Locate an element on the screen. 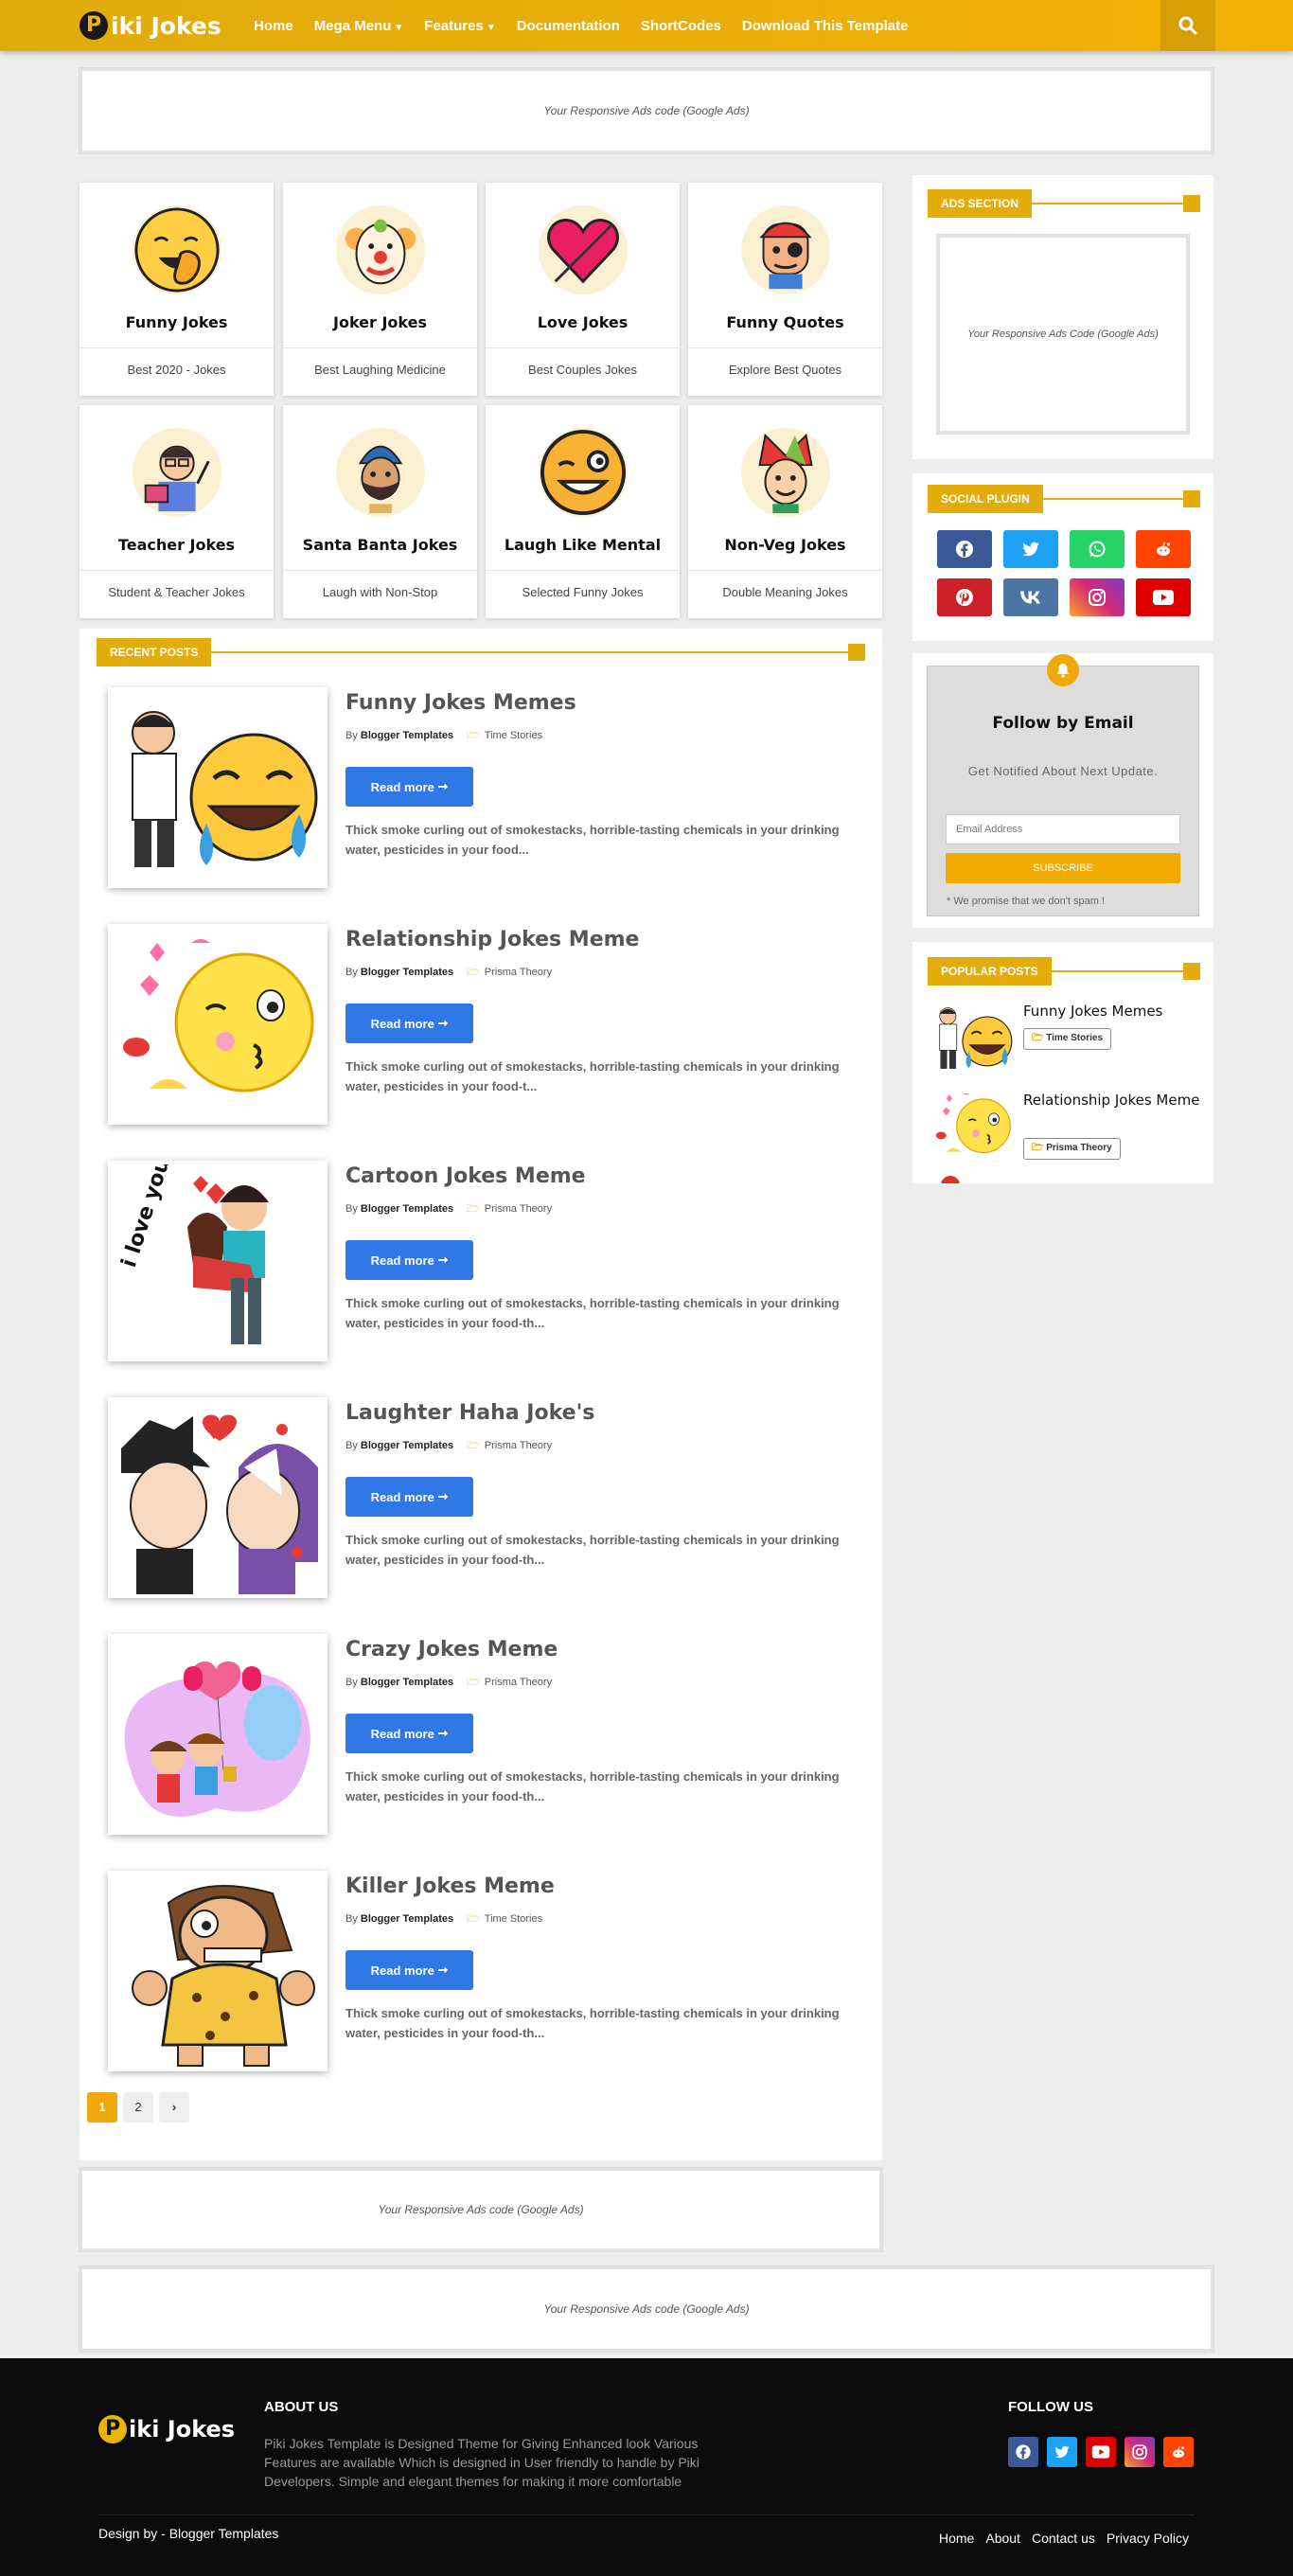 The image size is (1293, 2576). arrow-right-icon: ➞ is located at coordinates (443, 1023).